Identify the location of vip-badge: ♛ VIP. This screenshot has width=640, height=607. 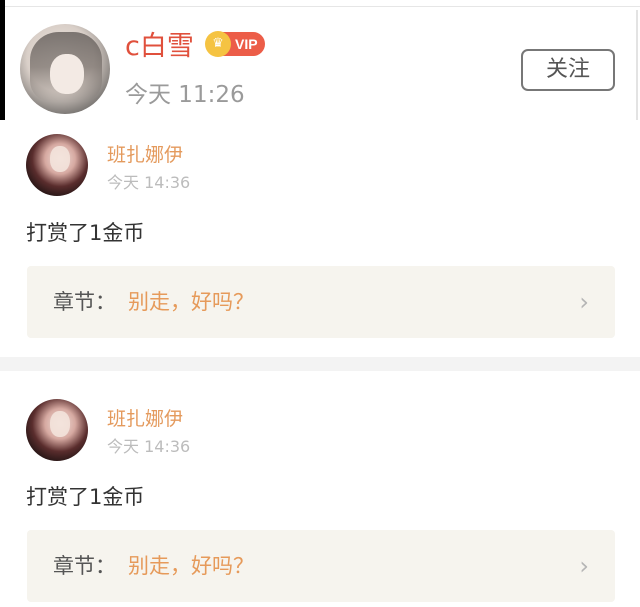
(235, 44).